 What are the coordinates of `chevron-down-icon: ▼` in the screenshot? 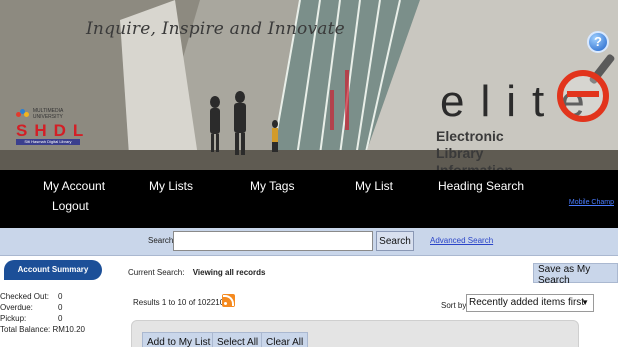 It's located at (585, 302).